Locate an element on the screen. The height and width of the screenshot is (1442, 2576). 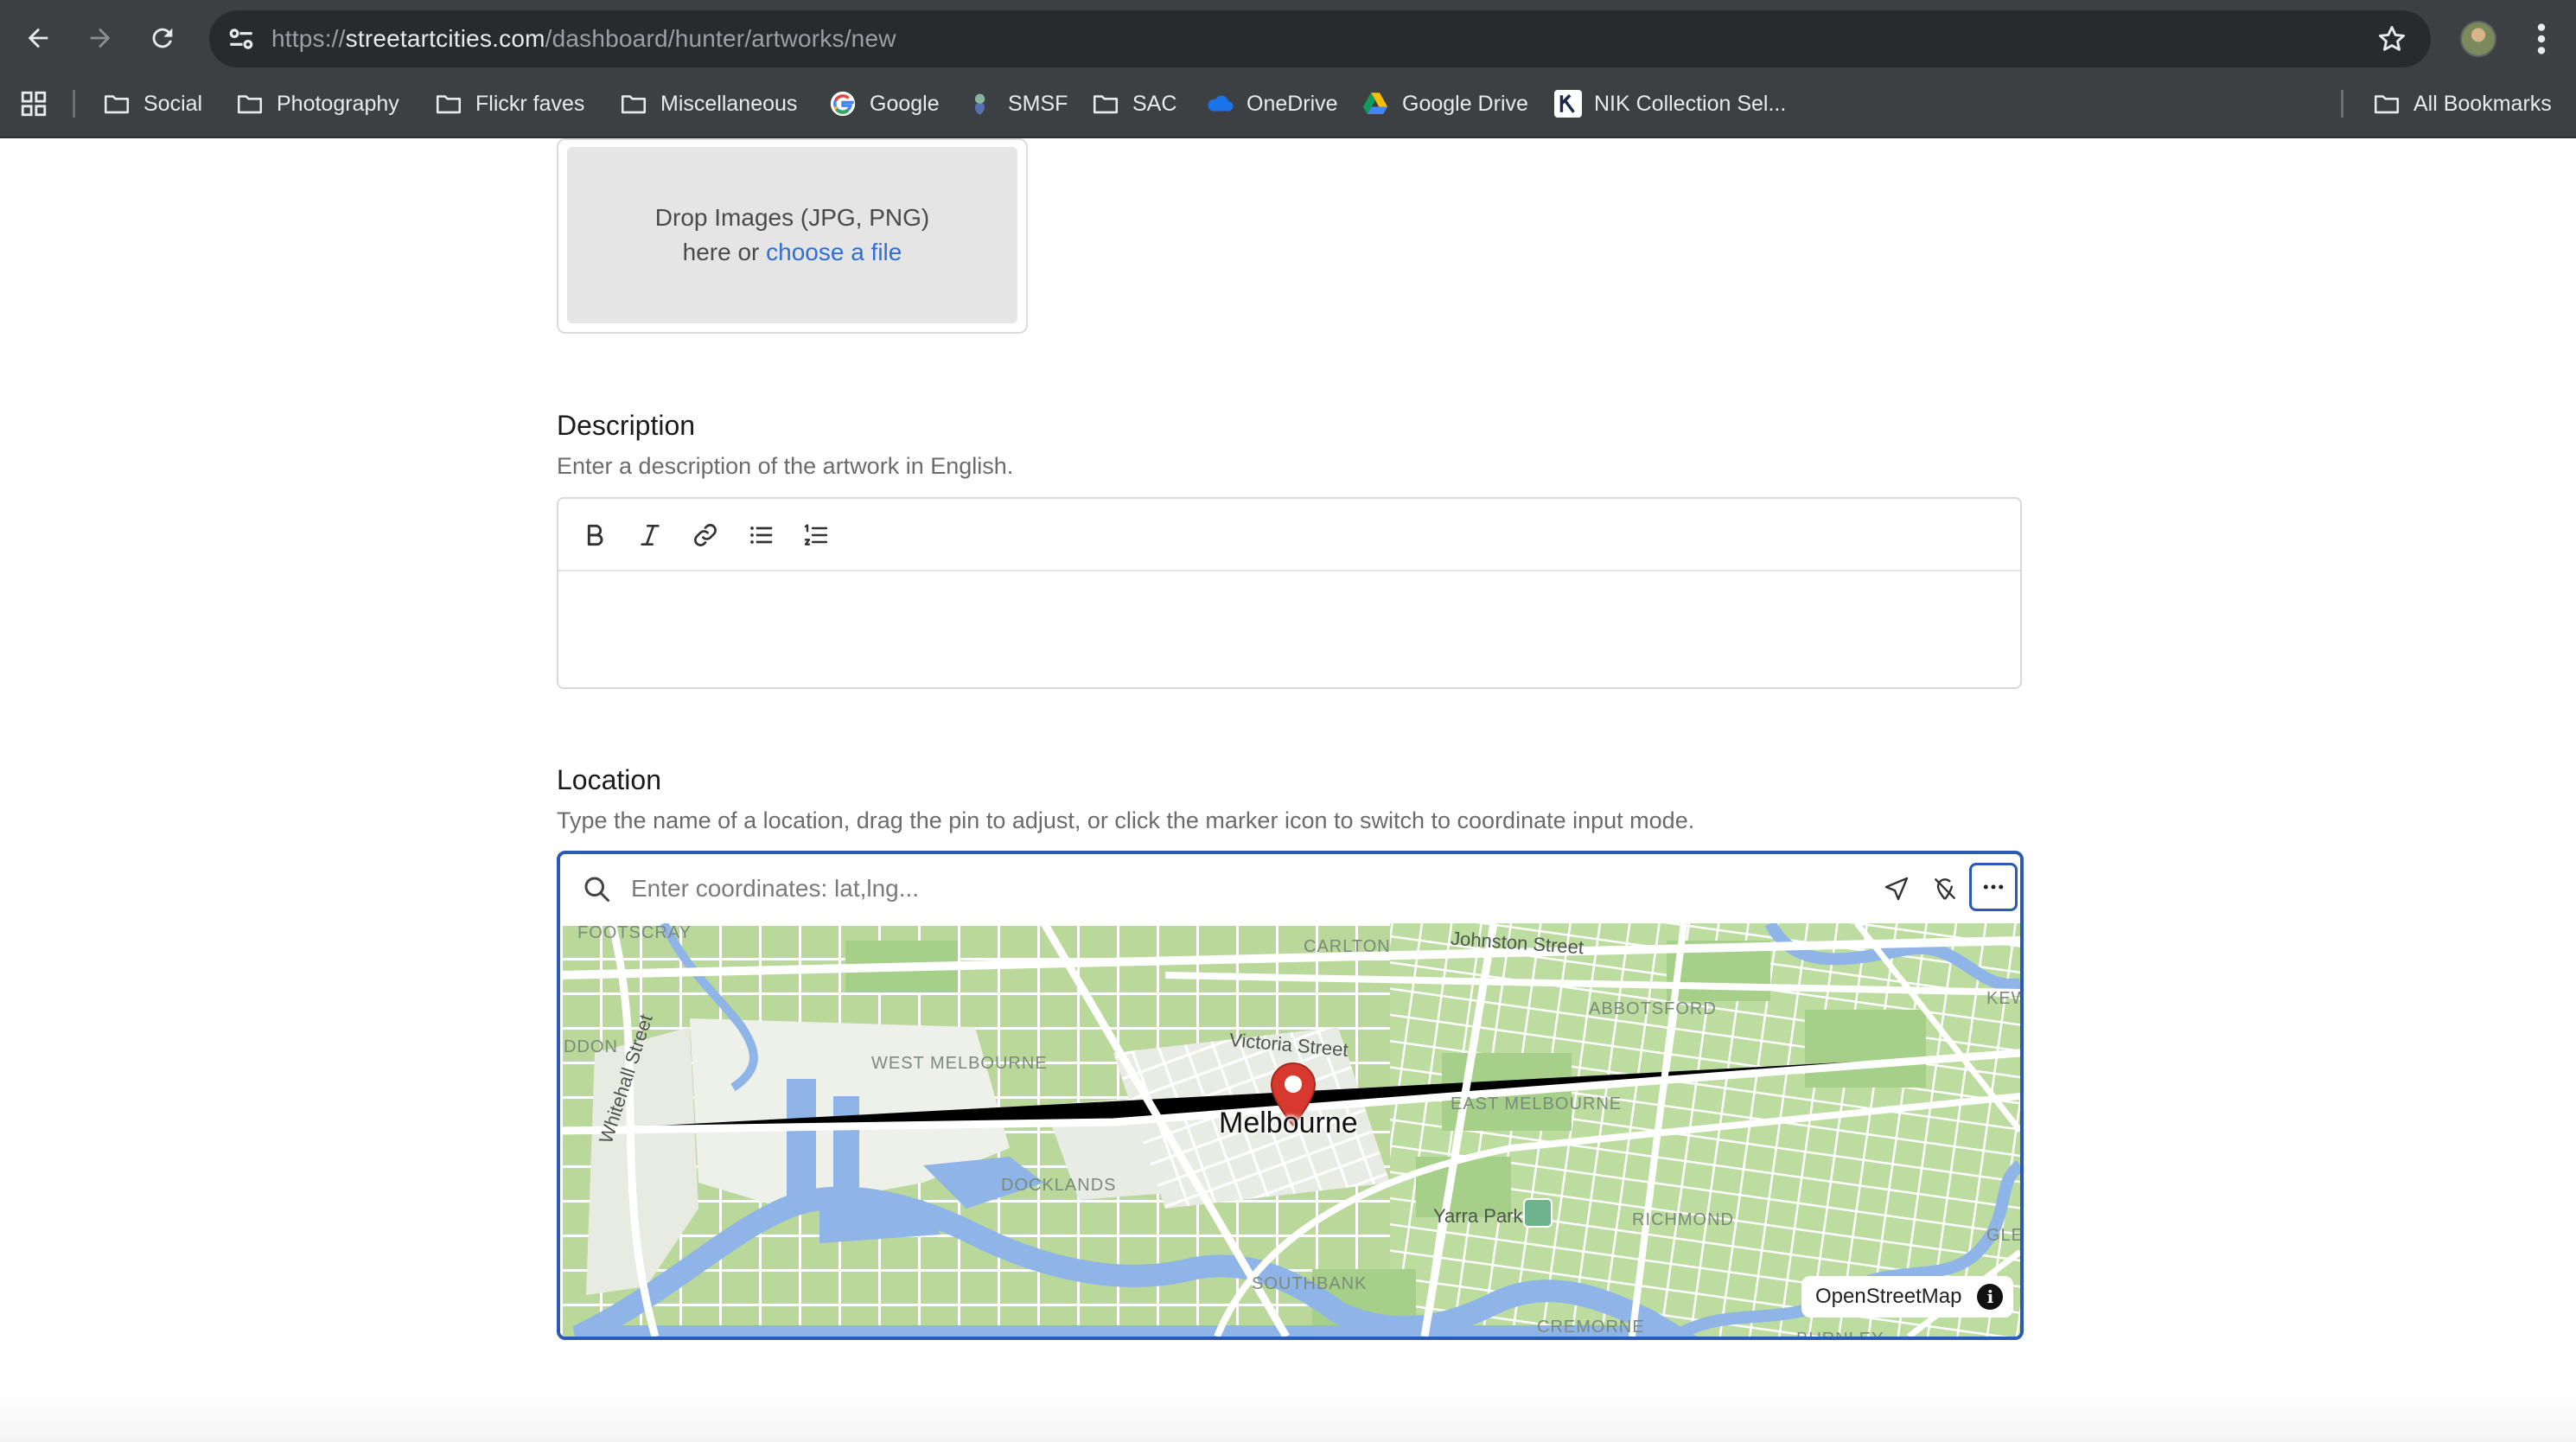
site-settings-icon is located at coordinates (241, 38).